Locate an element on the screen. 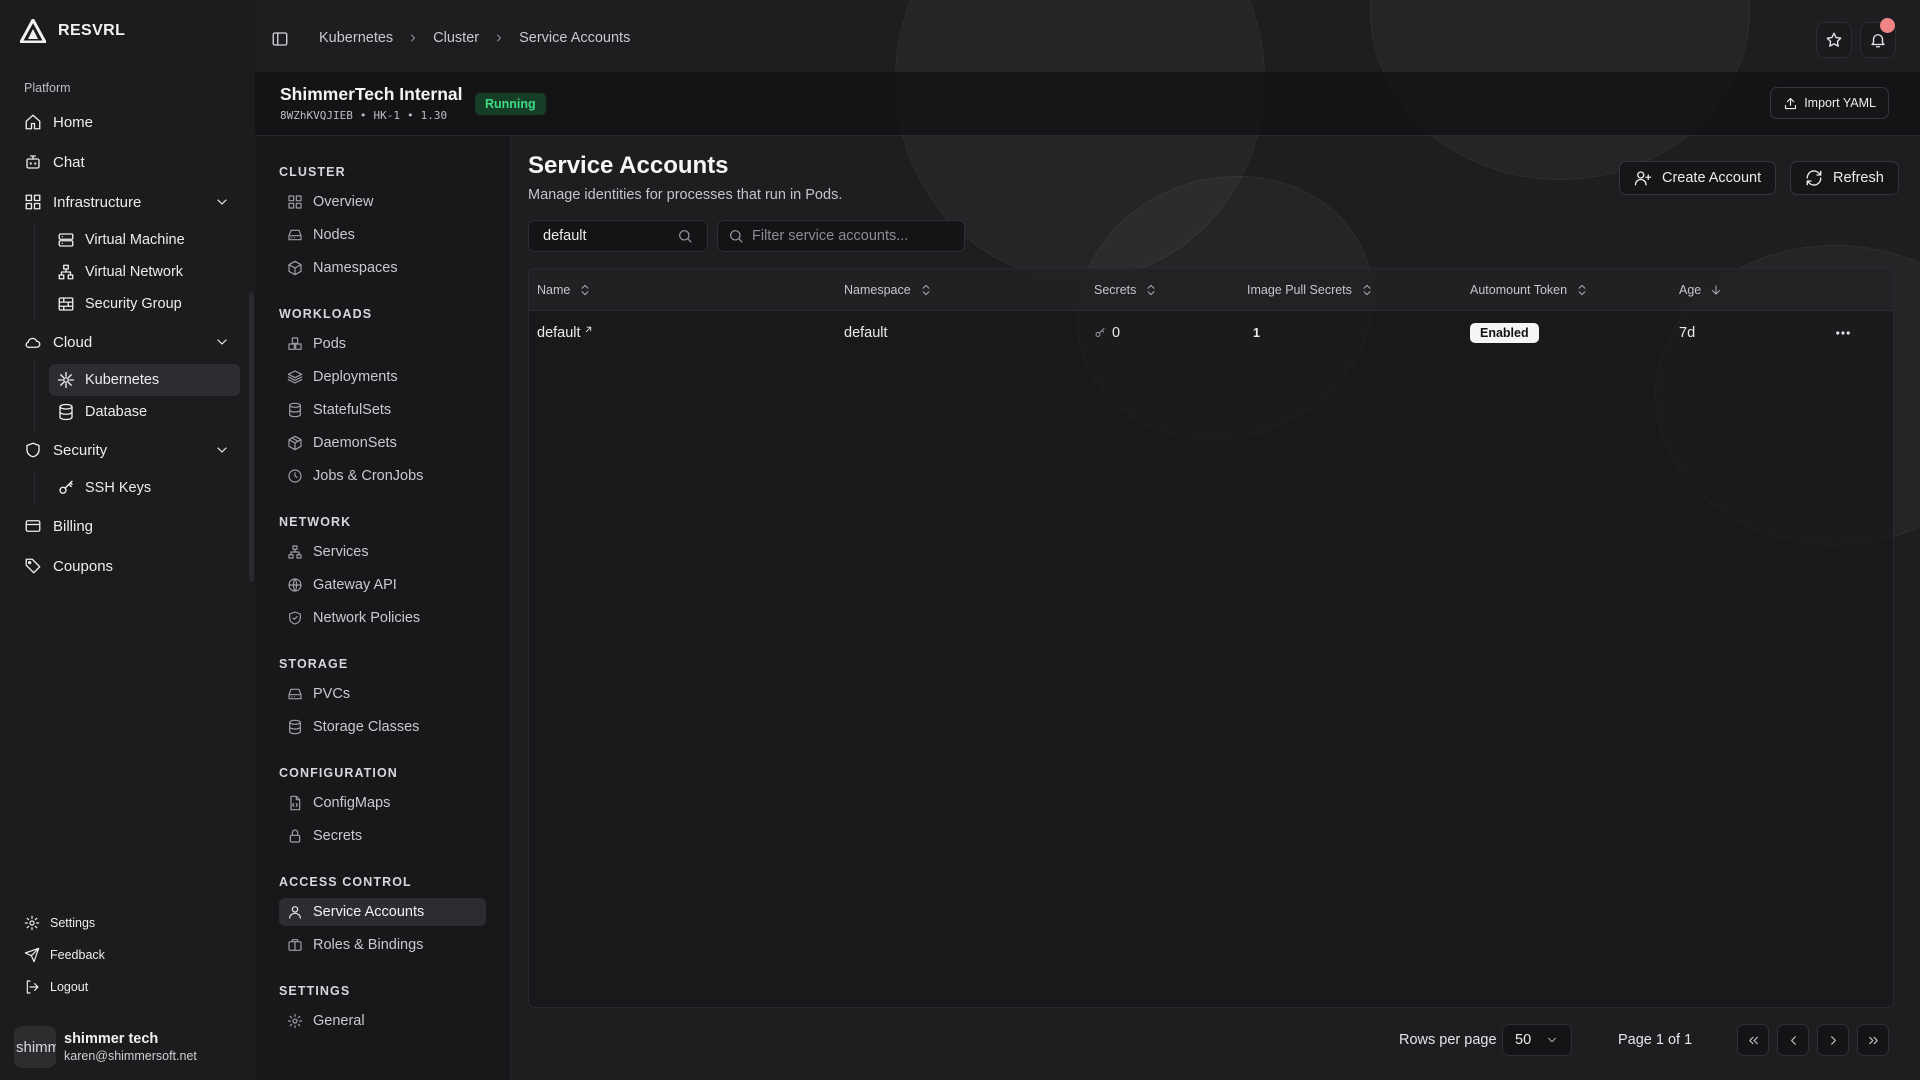 This screenshot has height=1080, width=1920. import-yaml-button: Import YAML is located at coordinates (1829, 103).